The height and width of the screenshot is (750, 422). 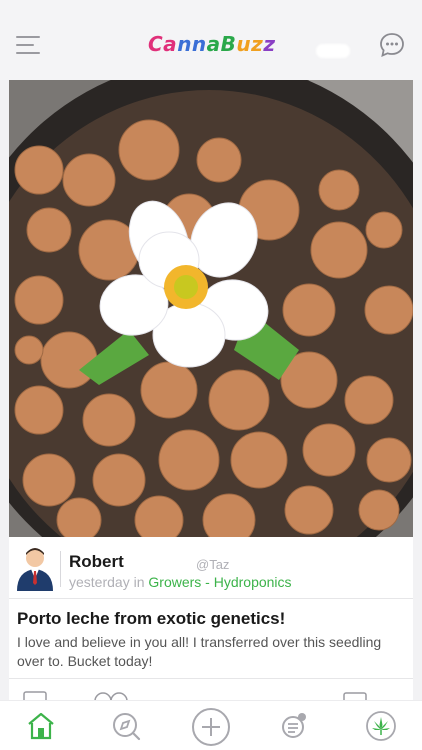 What do you see at coordinates (35, 568) in the screenshot?
I see `avatar` at bounding box center [35, 568].